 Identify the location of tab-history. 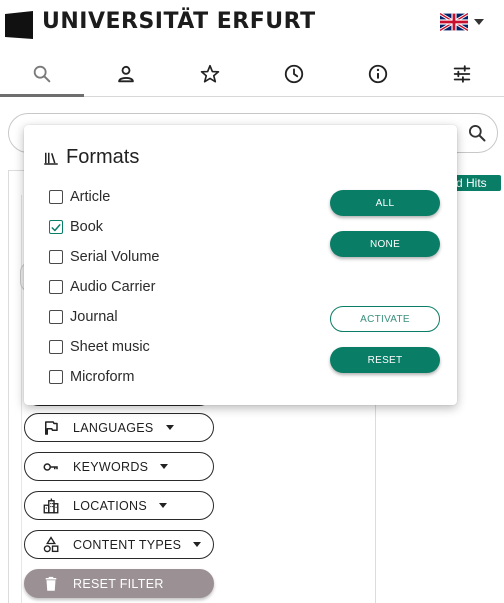
(294, 74).